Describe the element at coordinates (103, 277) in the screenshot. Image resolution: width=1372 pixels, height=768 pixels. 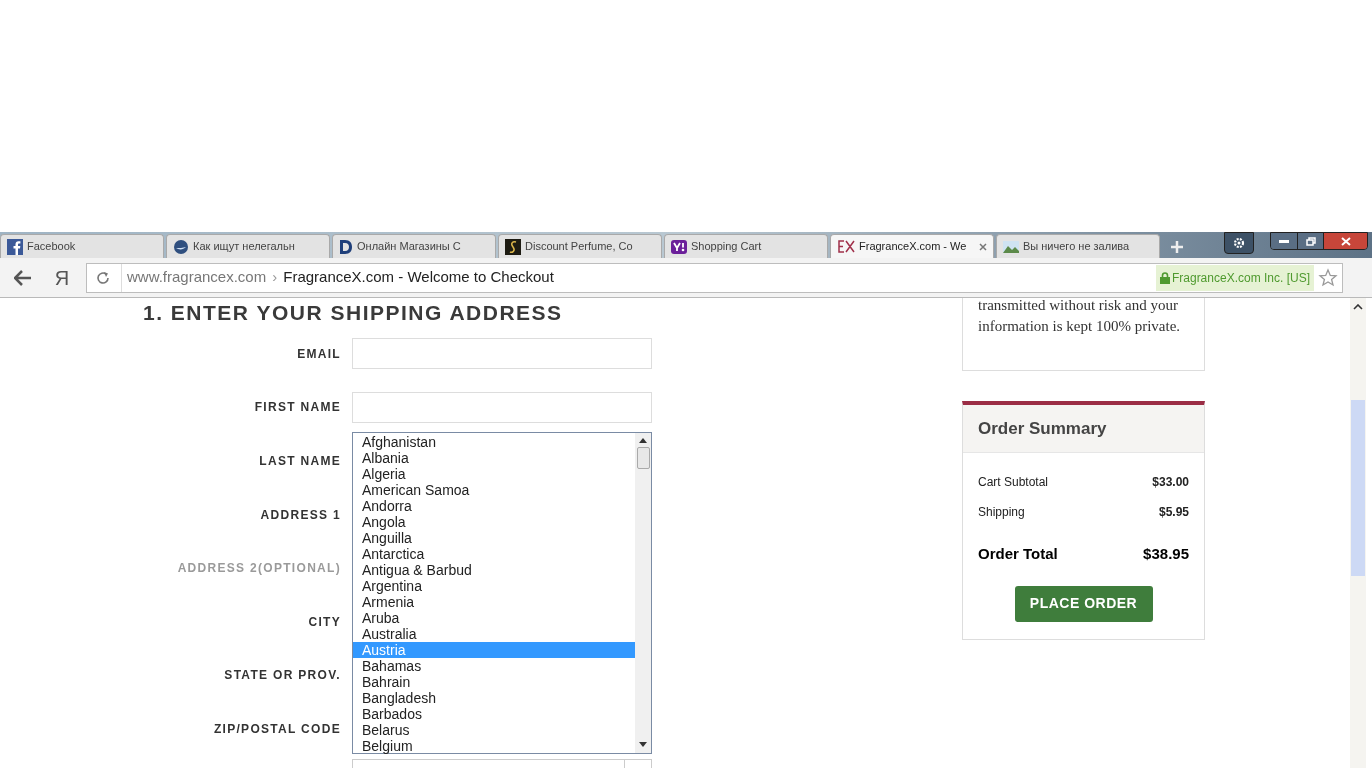
I see `reload-icon` at that location.